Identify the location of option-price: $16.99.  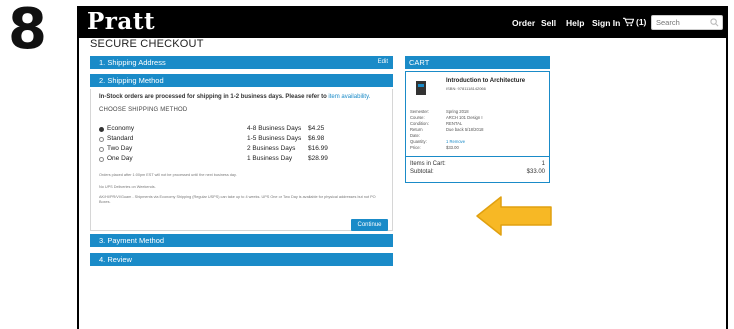
(318, 148).